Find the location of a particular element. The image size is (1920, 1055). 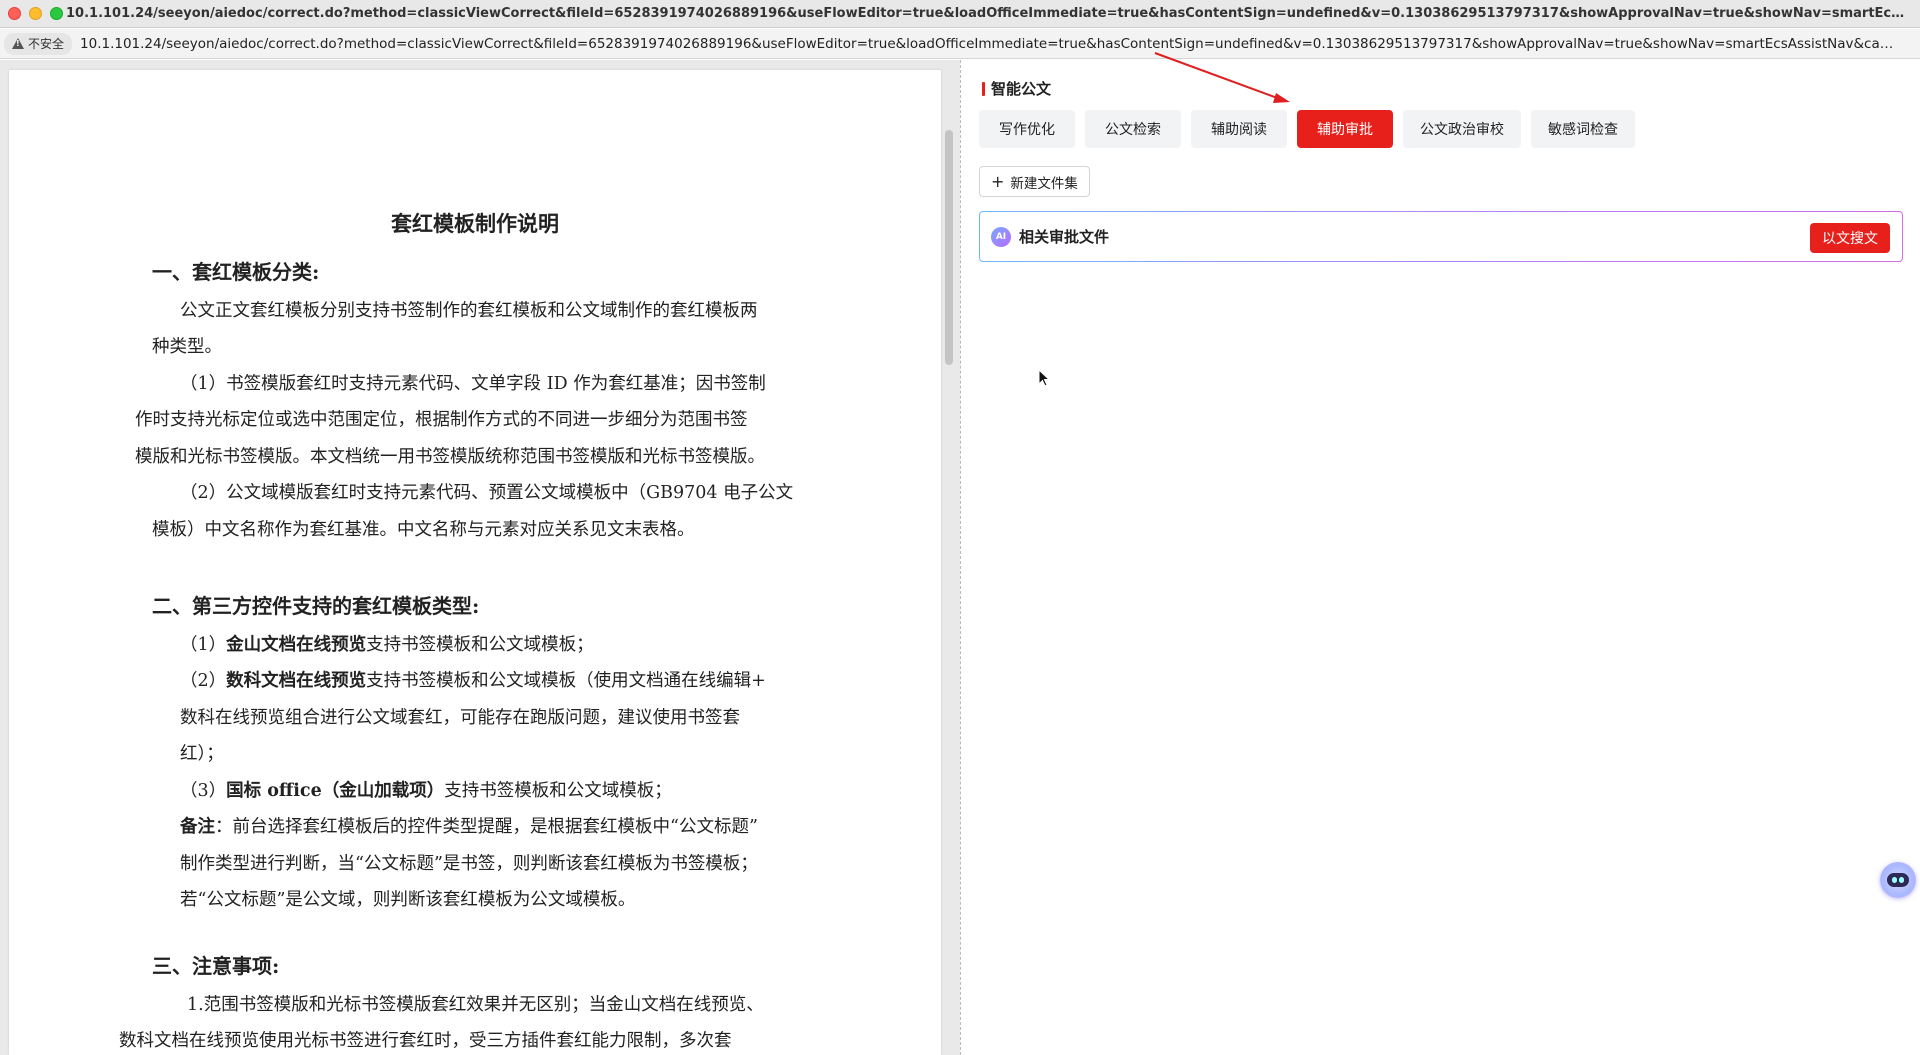

related-approval-files-card: AI 相关审批文件 以文搜文 is located at coordinates (1441, 236).